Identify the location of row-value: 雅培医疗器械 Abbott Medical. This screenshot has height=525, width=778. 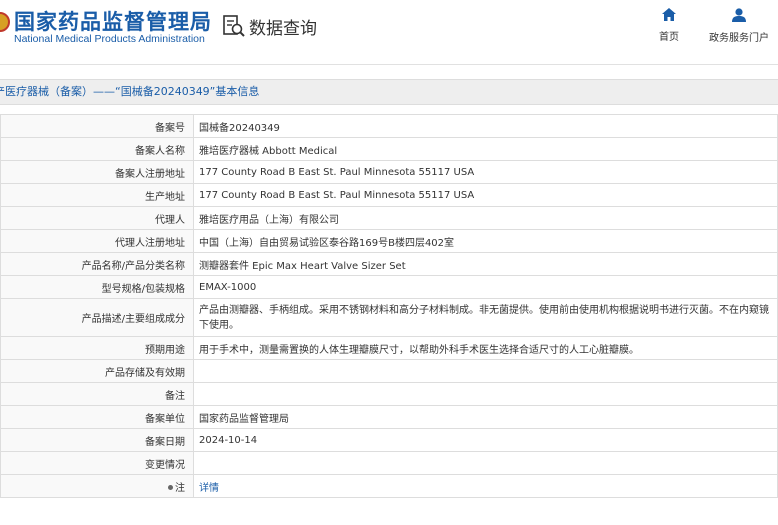
(485, 149).